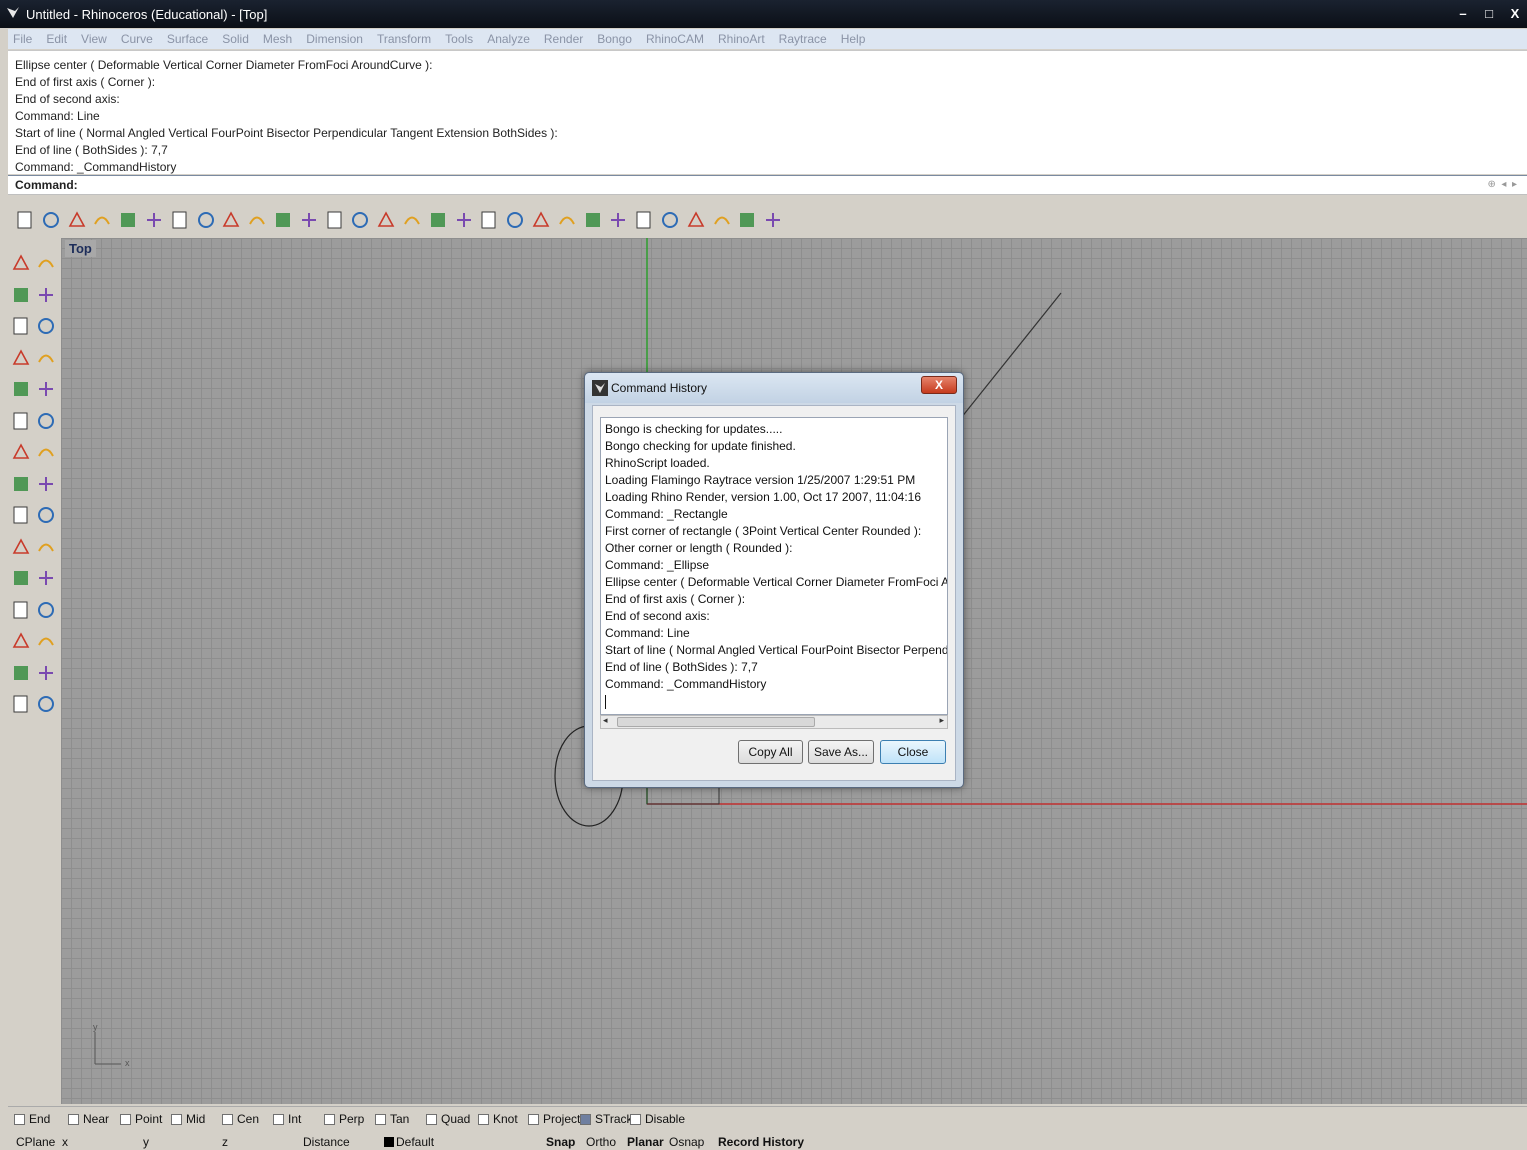 This screenshot has width=1527, height=1150. What do you see at coordinates (670, 220) in the screenshot?
I see `render-icon` at bounding box center [670, 220].